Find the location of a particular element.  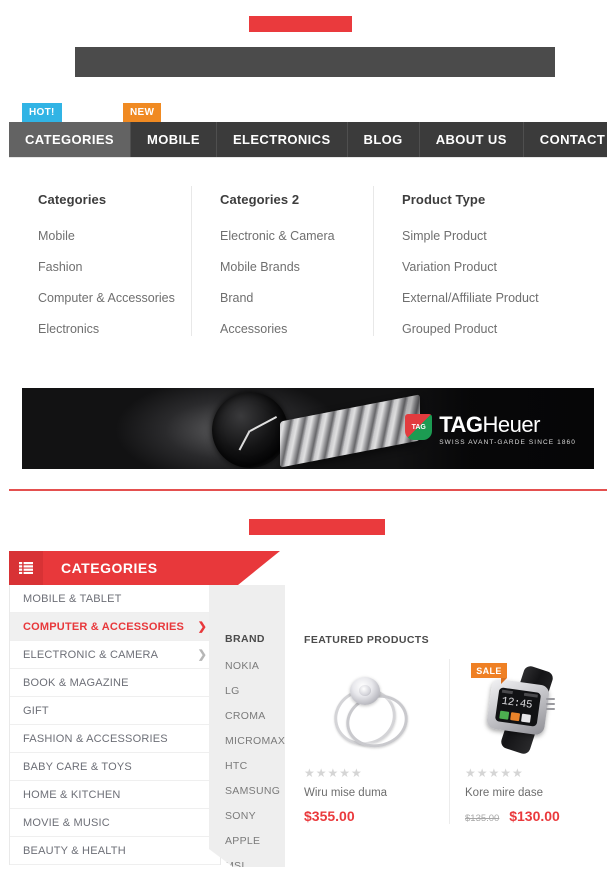

categories-widget-header: CATEGORIES is located at coordinates (144, 568).